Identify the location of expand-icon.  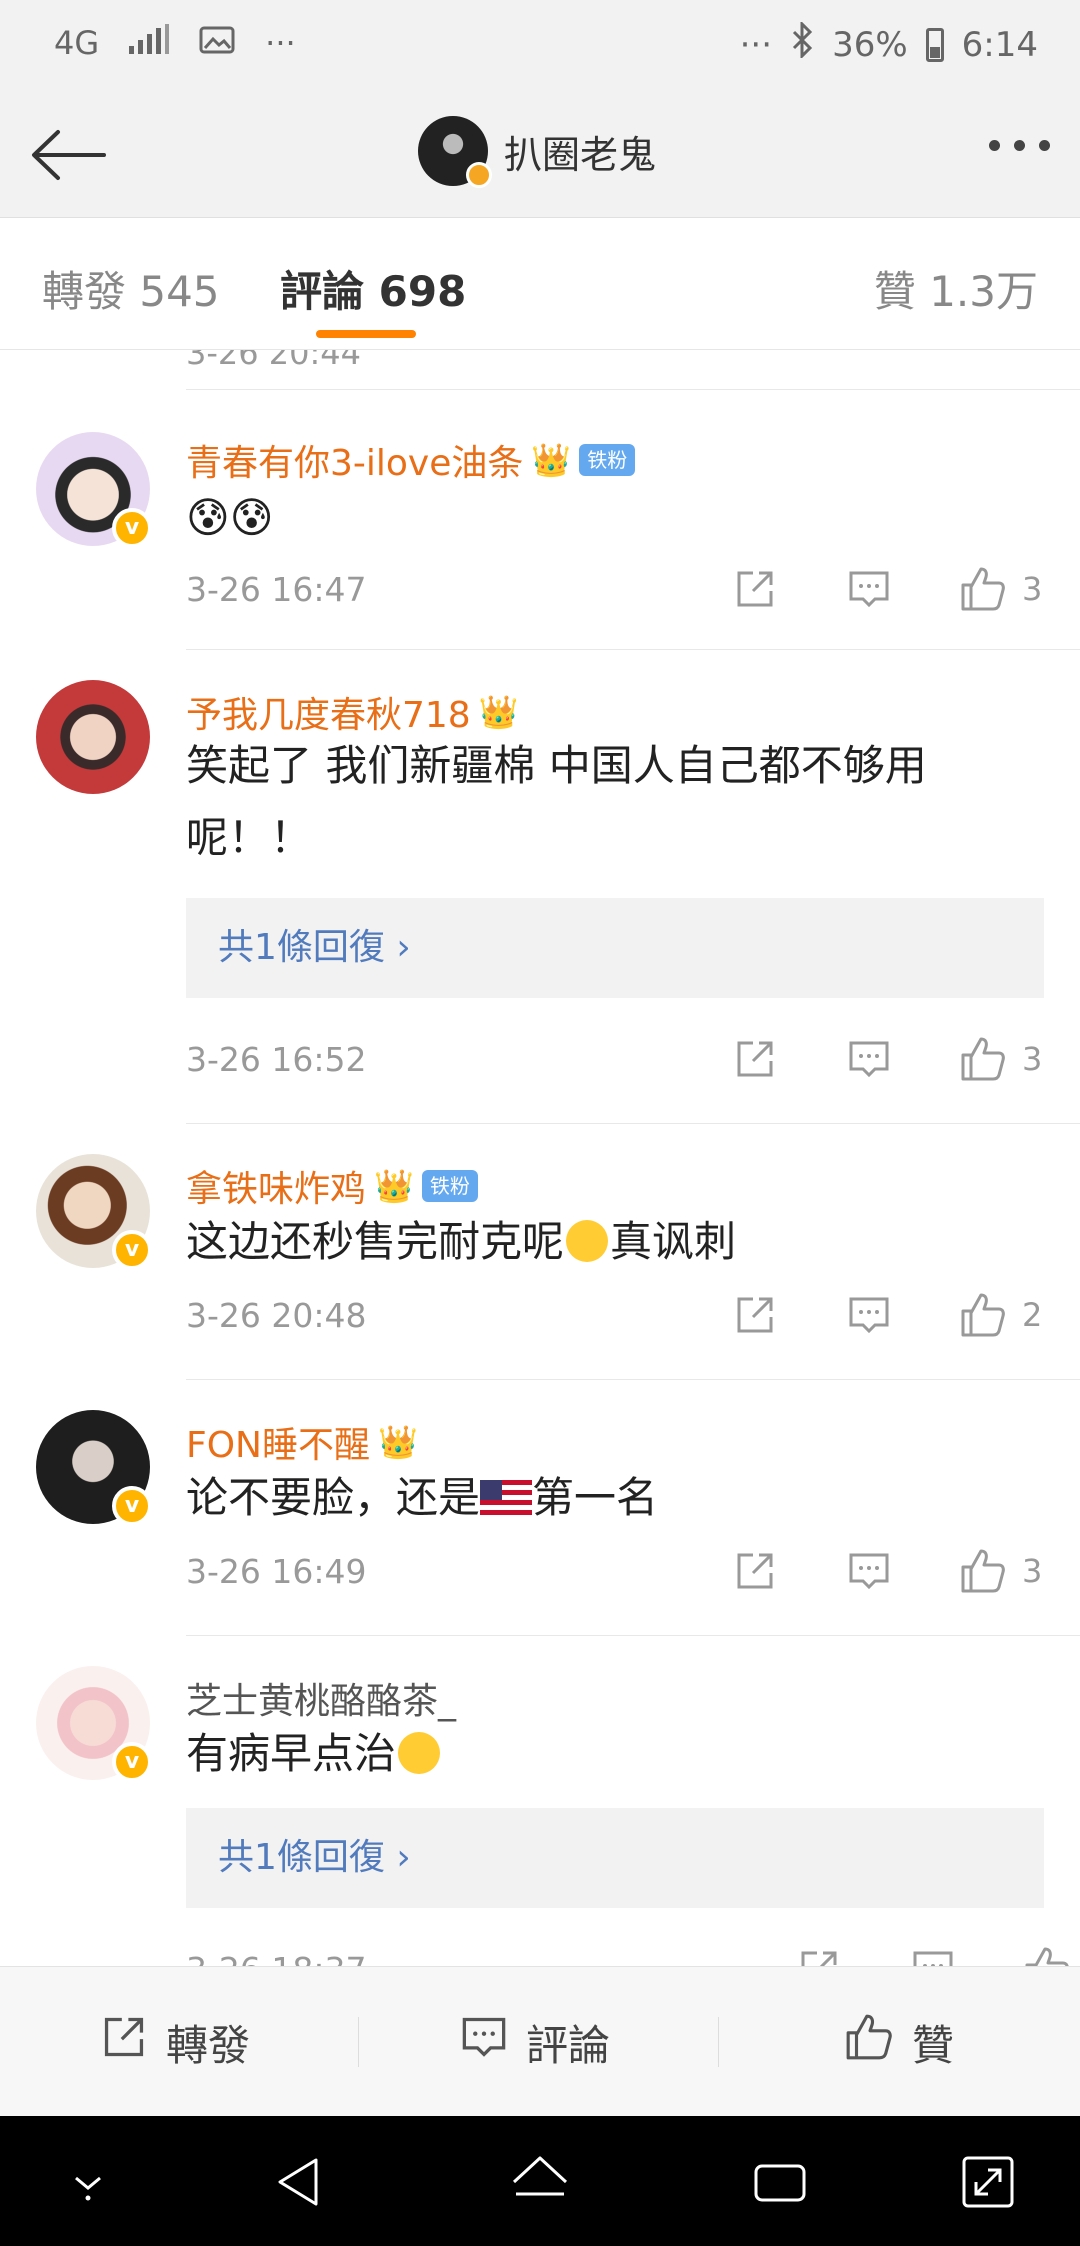
(988, 2182).